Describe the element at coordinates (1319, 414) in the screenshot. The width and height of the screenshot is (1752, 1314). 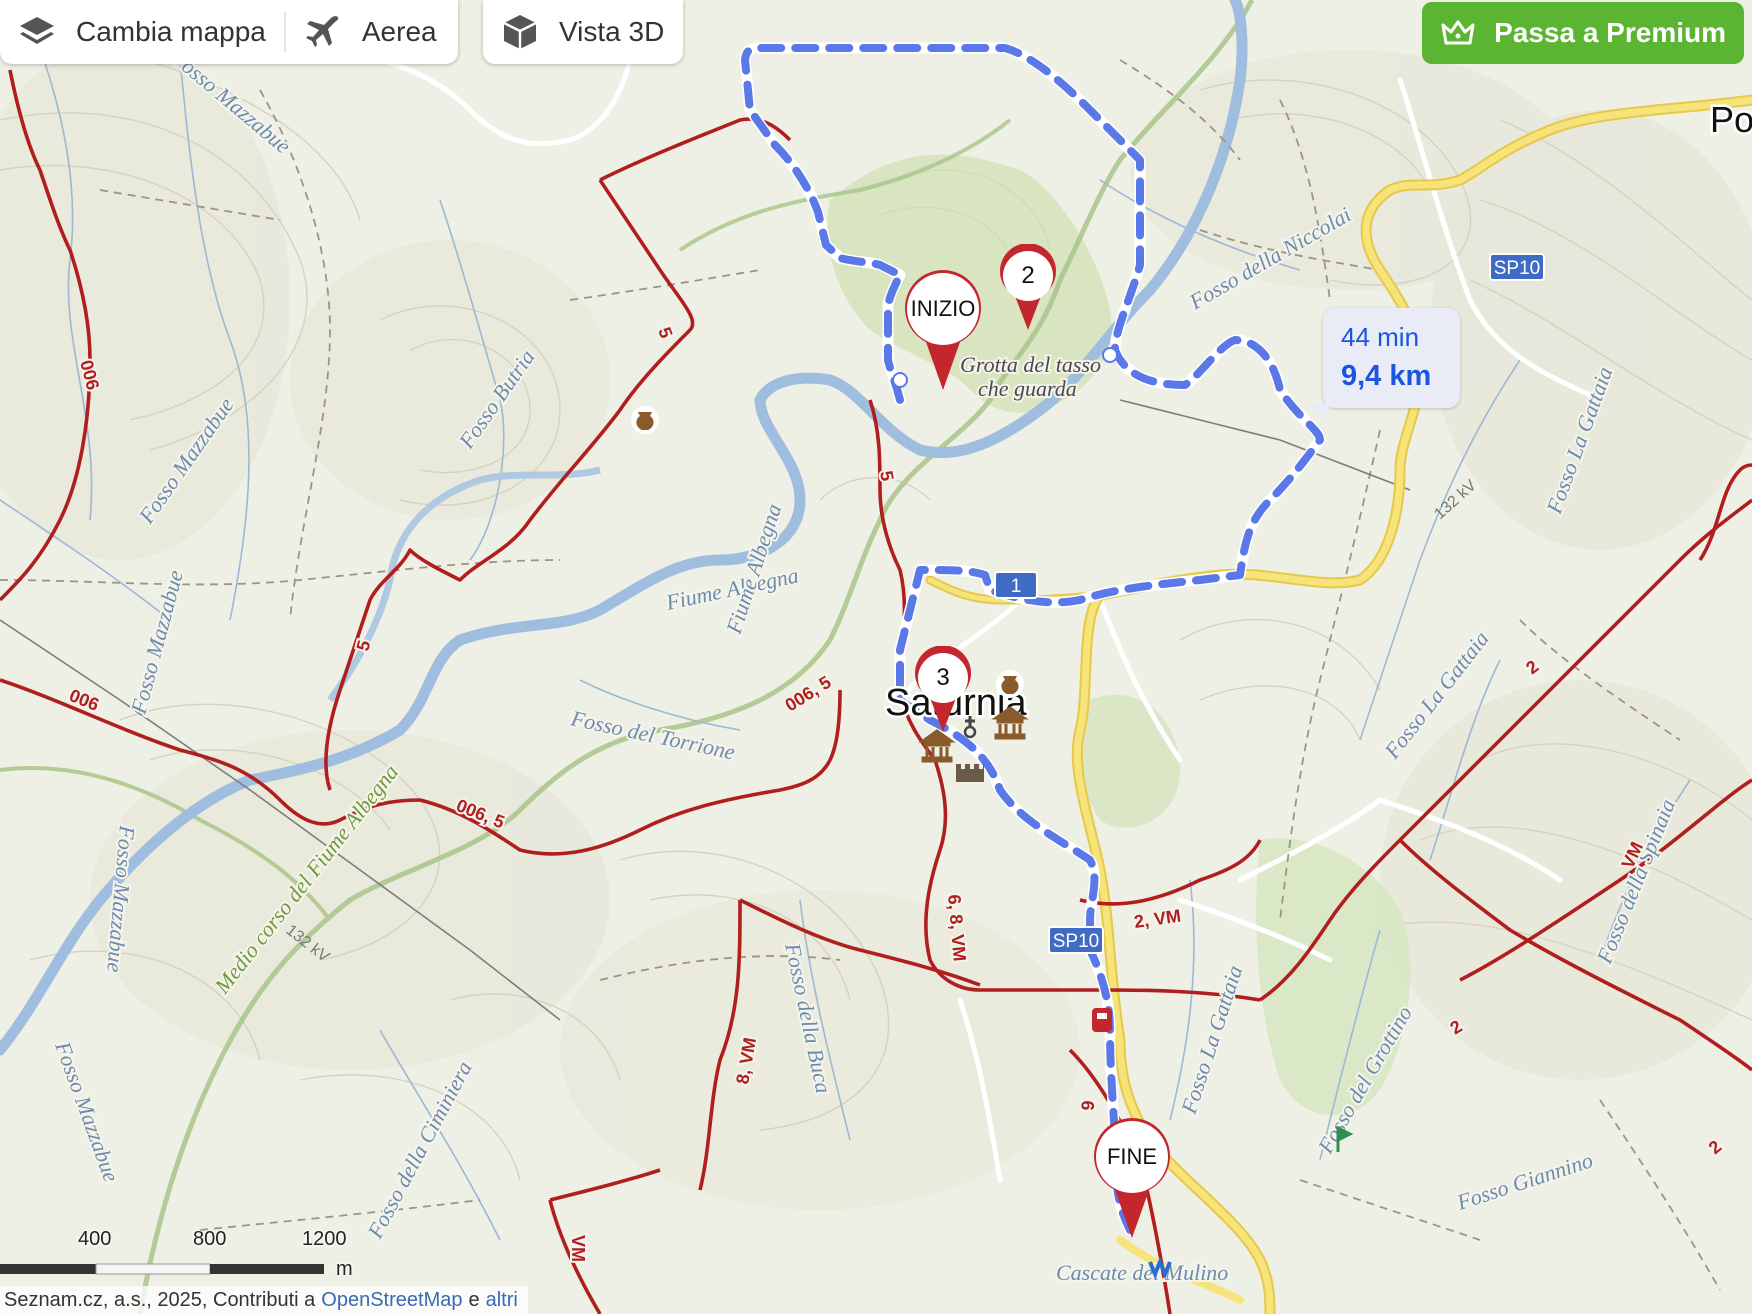
I see `bubble-tail` at that location.